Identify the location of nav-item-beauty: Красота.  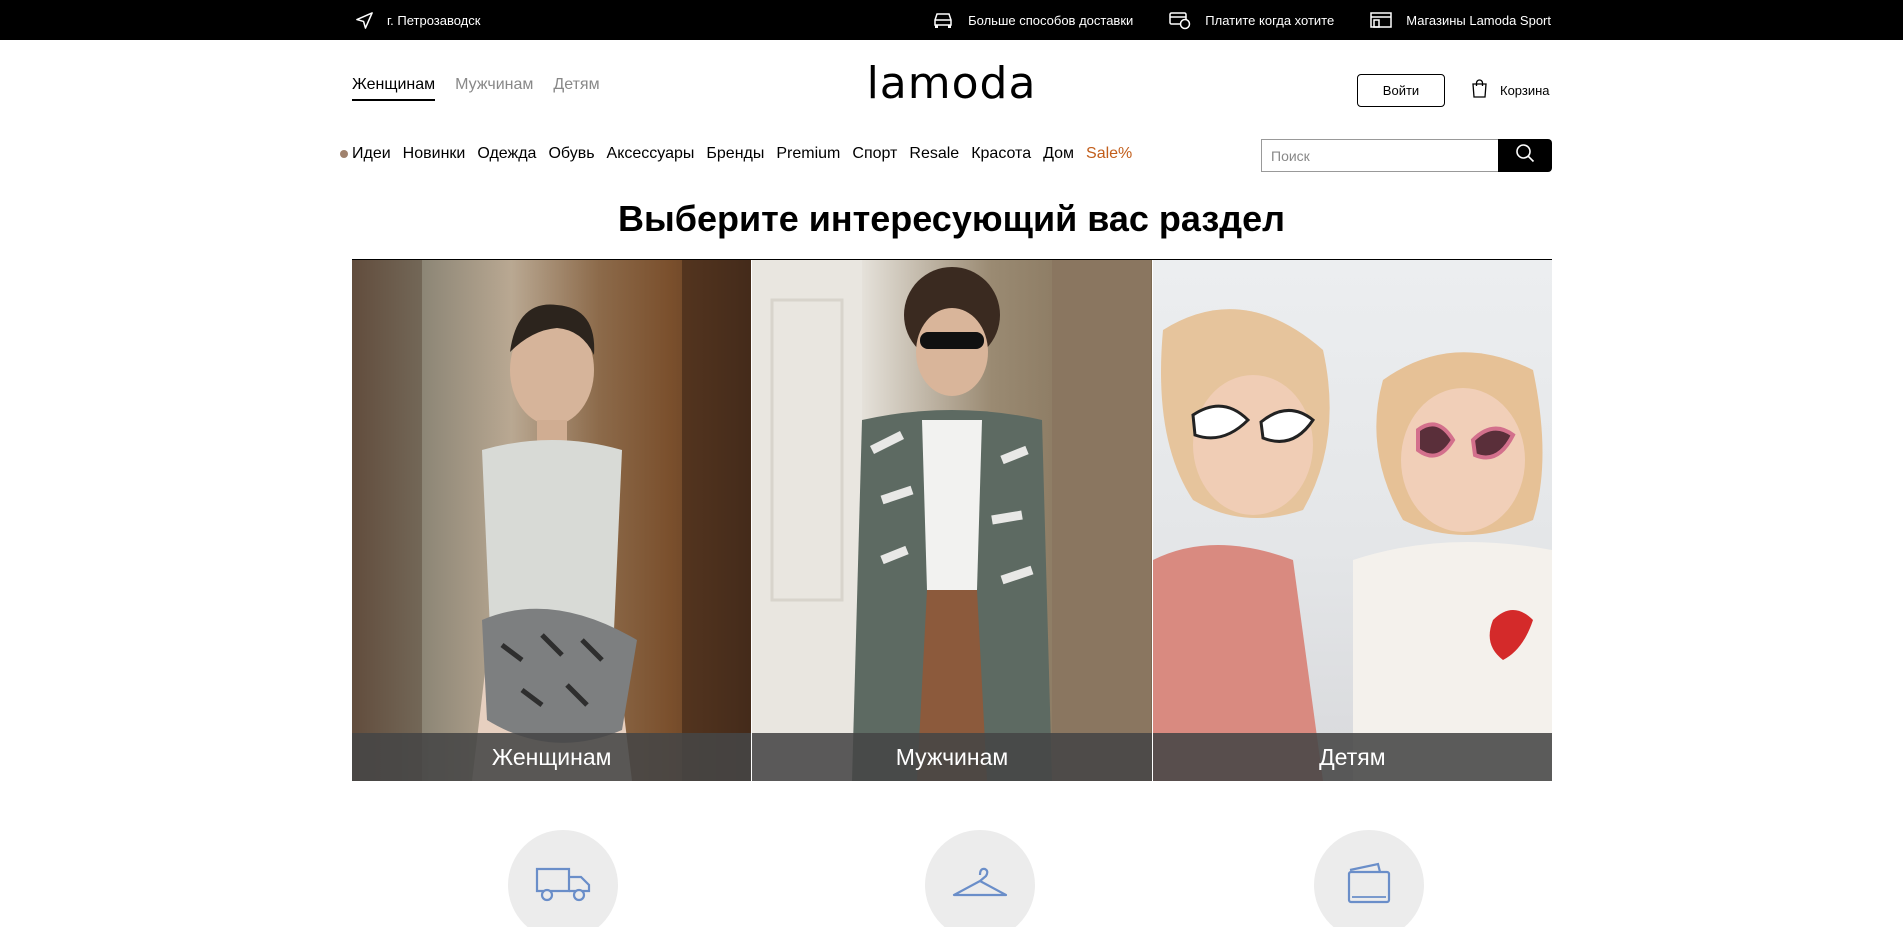
(1001, 154).